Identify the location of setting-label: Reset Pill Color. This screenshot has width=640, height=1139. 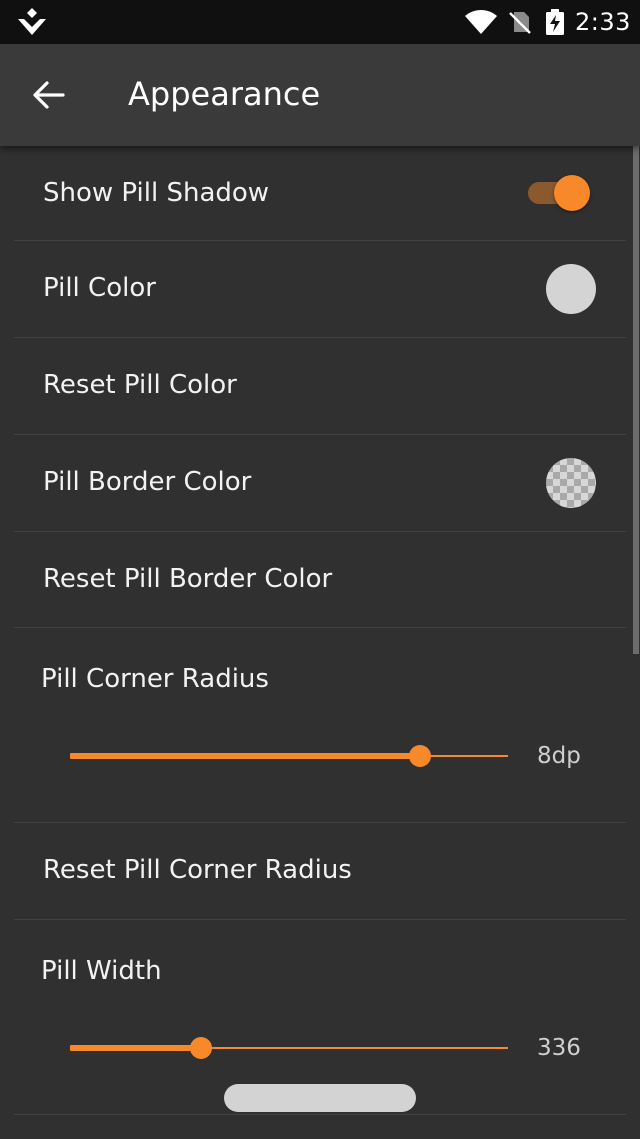
(140, 385).